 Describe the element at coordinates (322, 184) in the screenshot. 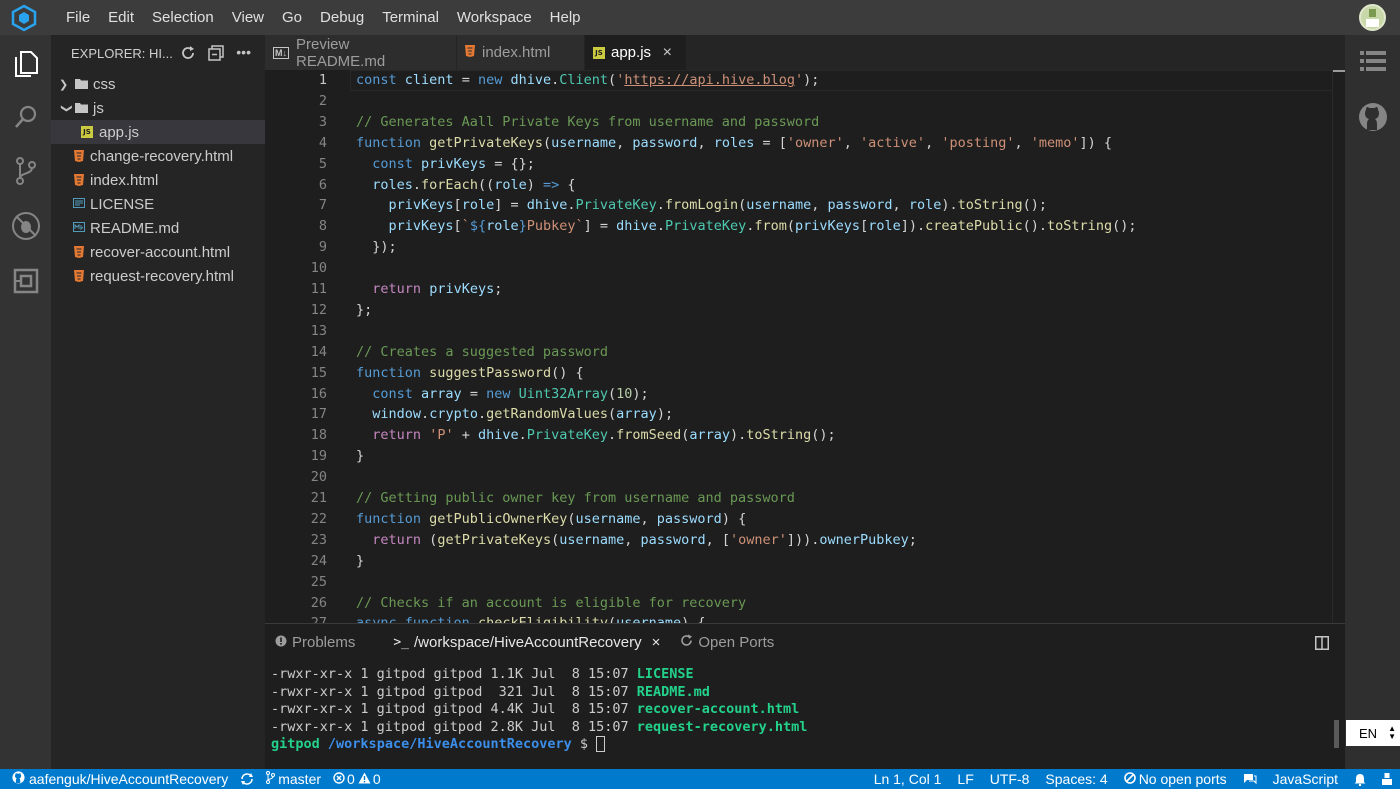

I see `line-number: 6` at that location.